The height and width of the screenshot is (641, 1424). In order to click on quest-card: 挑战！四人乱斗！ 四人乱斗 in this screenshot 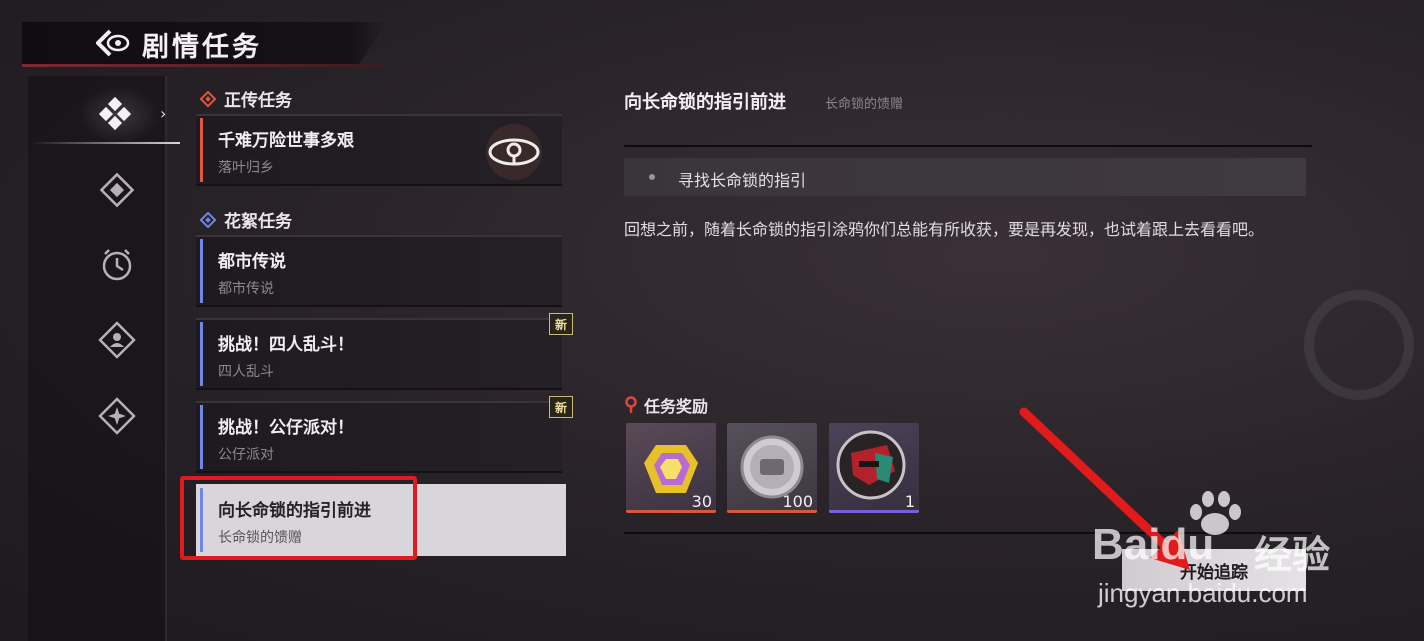, I will do `click(379, 354)`.